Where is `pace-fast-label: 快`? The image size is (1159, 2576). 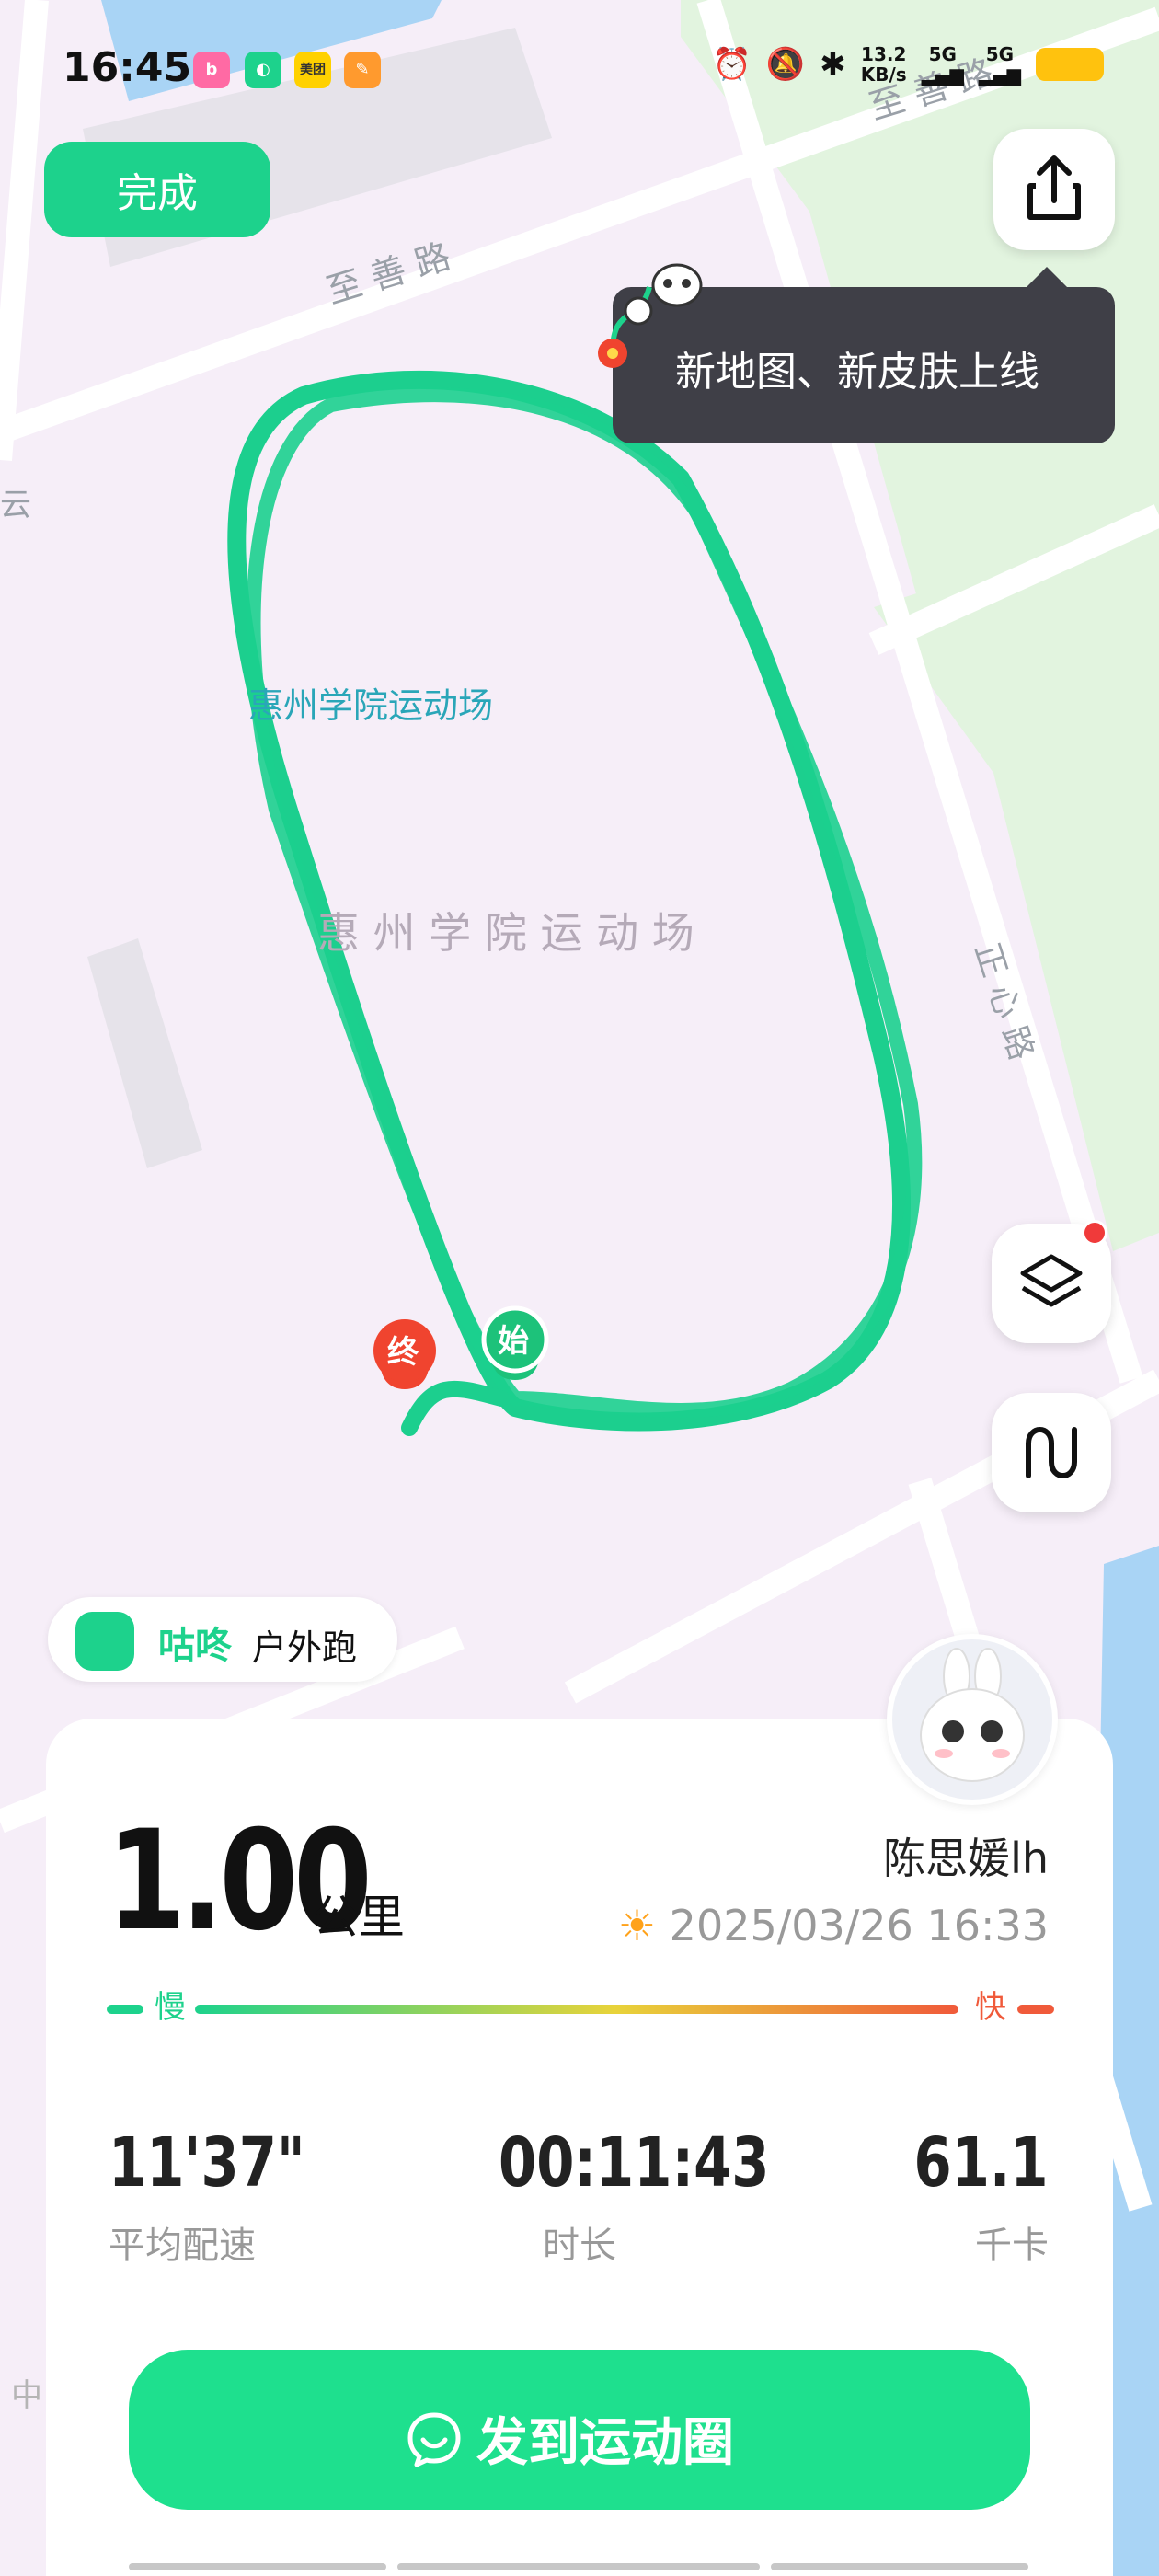 pace-fast-label: 快 is located at coordinates (990, 2007).